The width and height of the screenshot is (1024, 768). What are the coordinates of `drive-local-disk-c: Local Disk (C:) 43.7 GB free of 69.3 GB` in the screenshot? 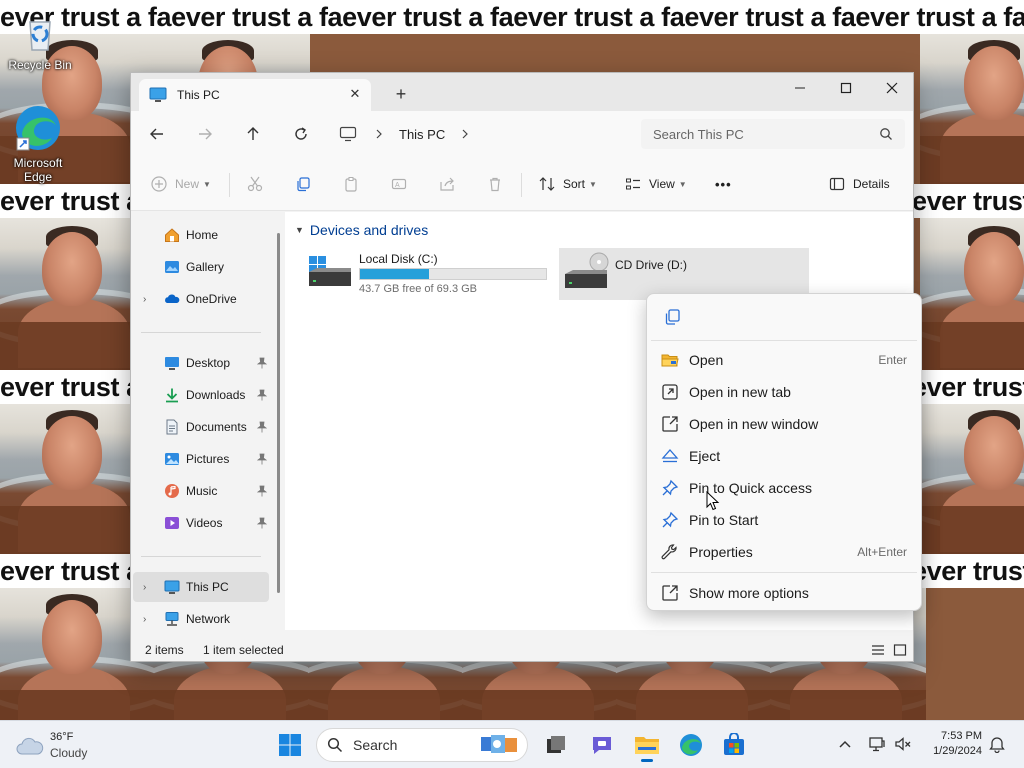 It's located at (427, 272).